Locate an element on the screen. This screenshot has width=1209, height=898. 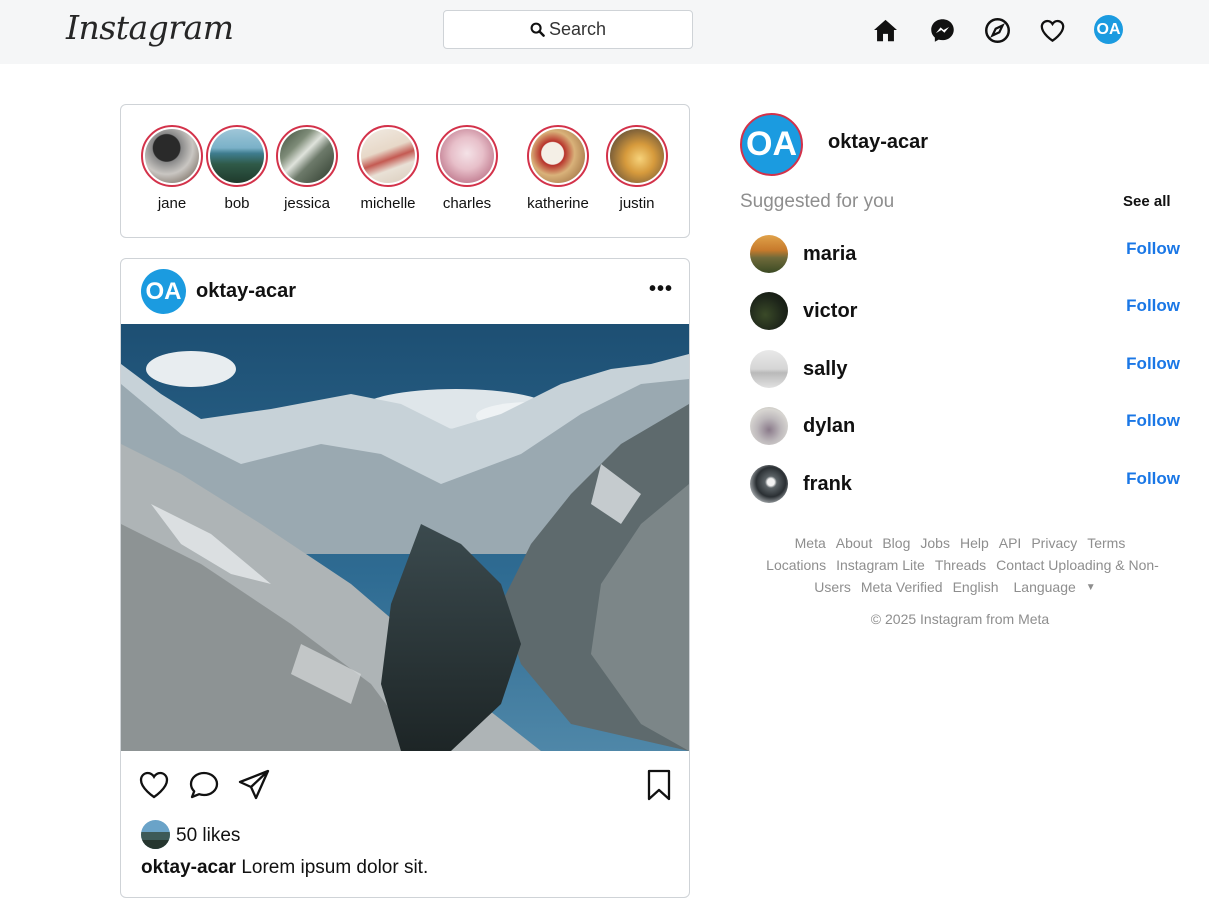
language-selector: Language ▼ is located at coordinates (1055, 587).